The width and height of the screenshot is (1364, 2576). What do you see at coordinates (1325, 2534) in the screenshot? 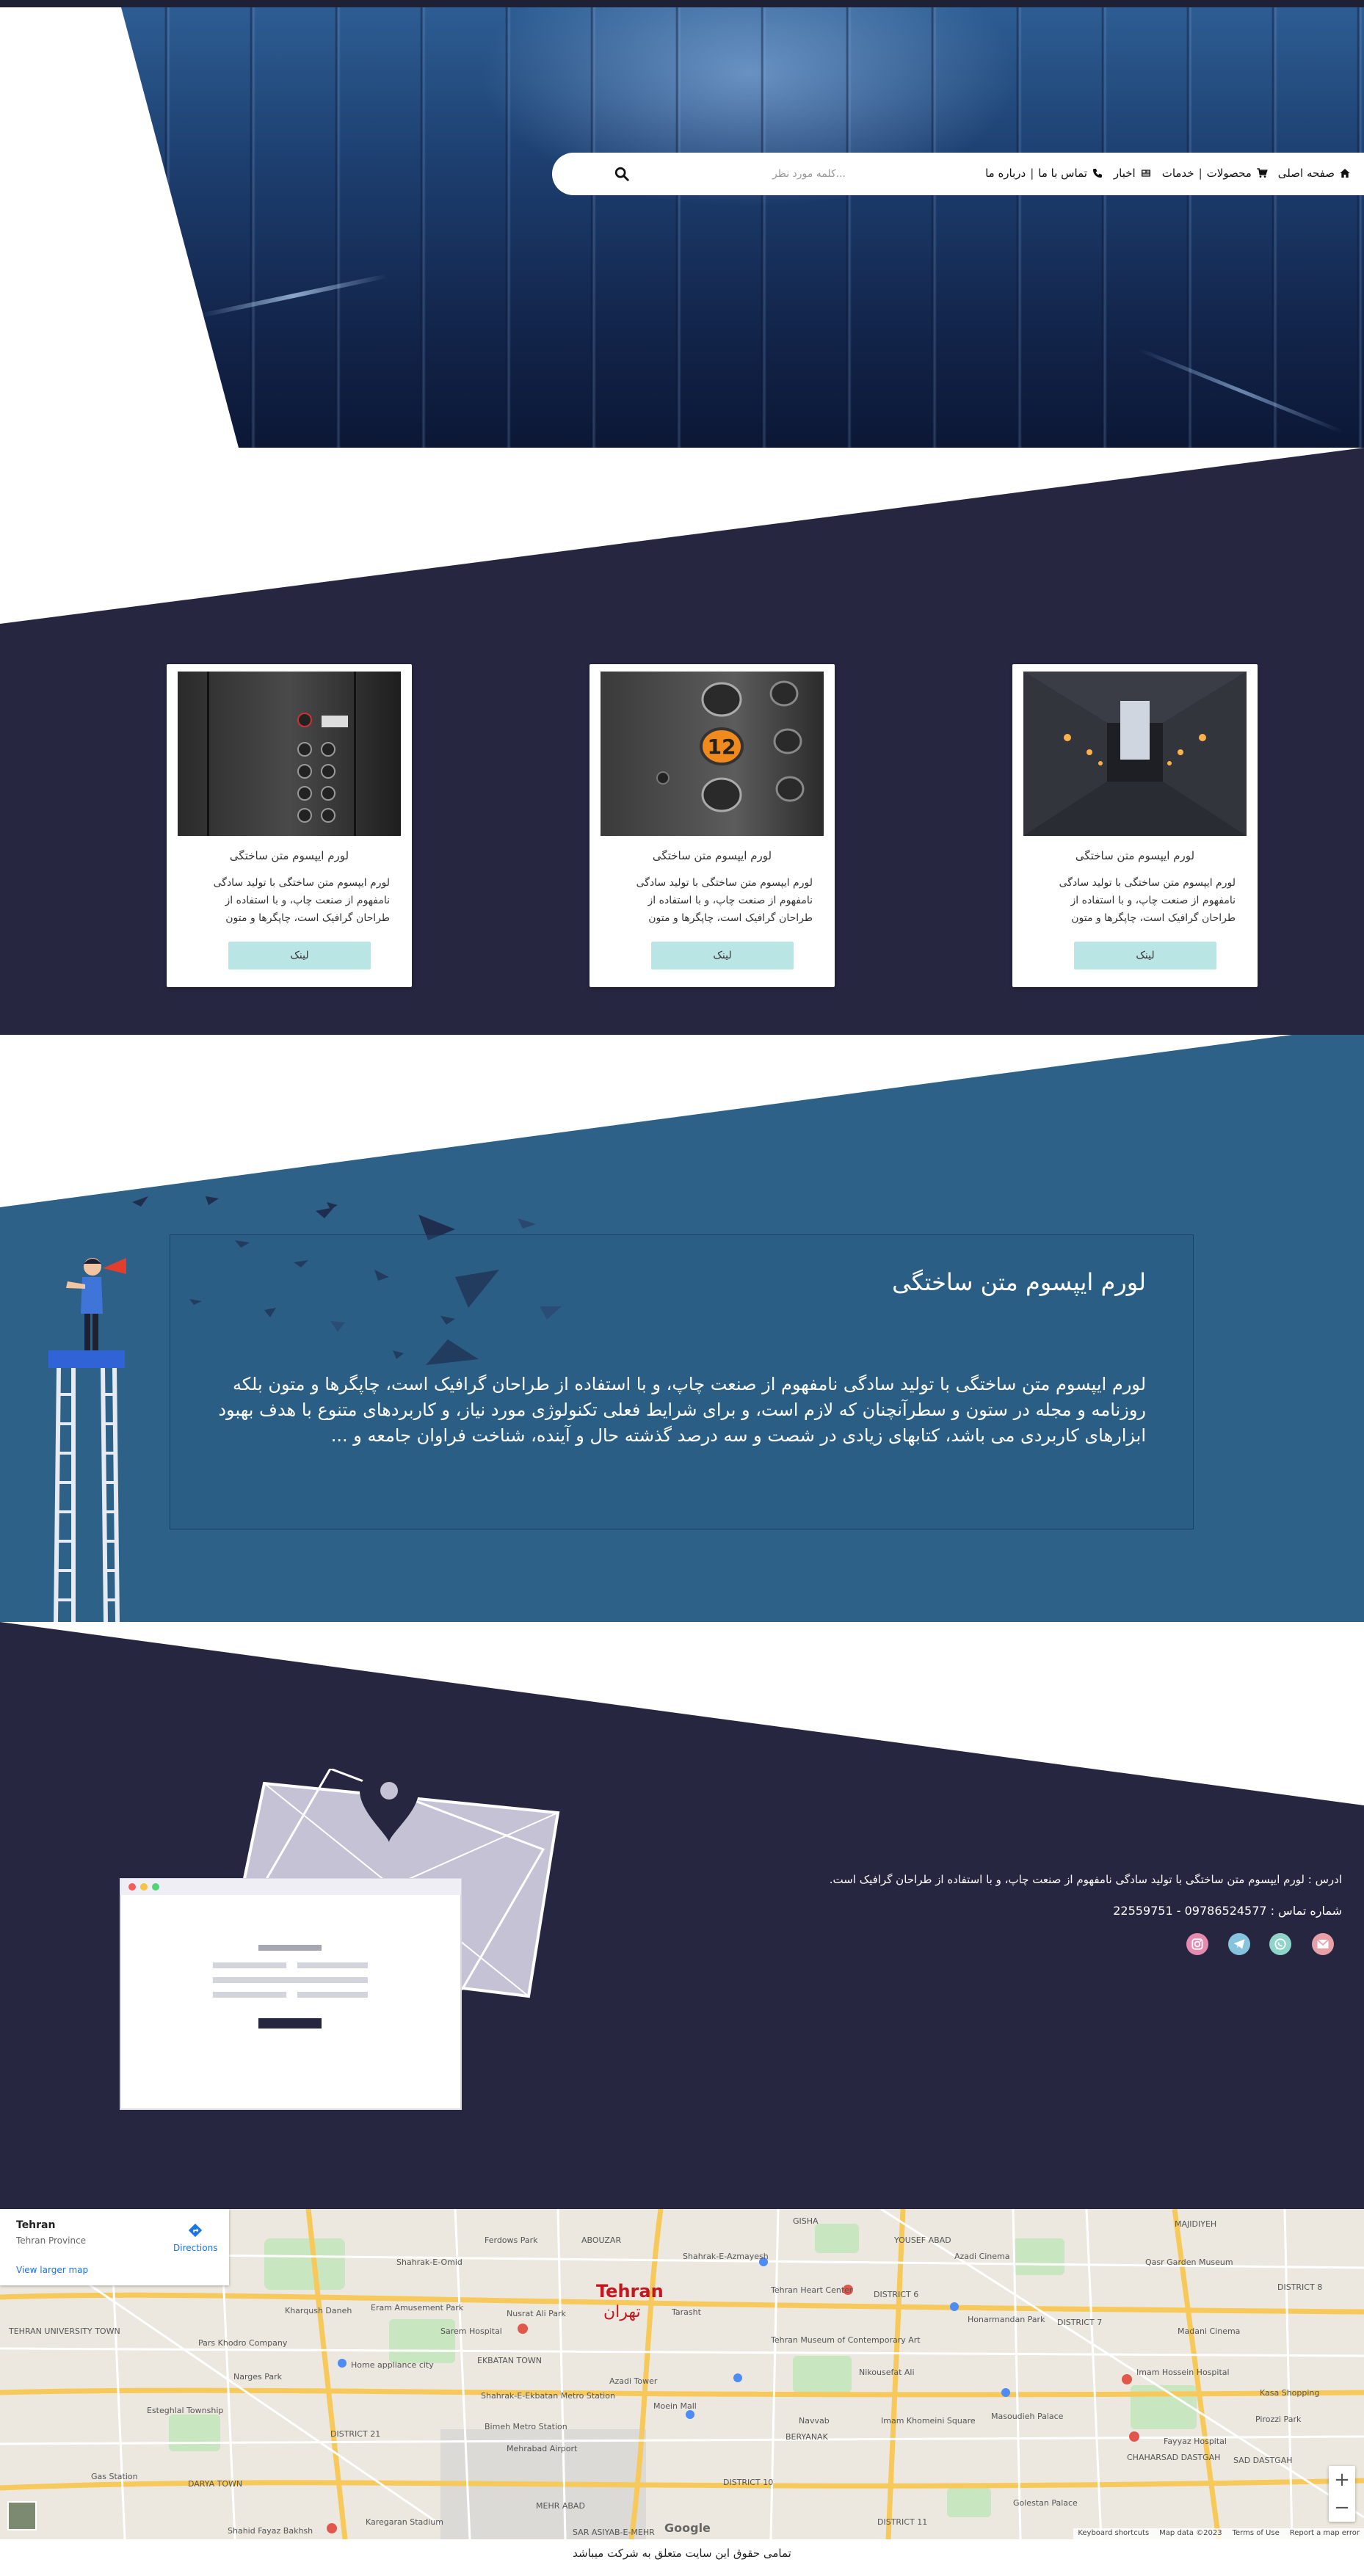
I see `report-error-link: Report a map error` at bounding box center [1325, 2534].